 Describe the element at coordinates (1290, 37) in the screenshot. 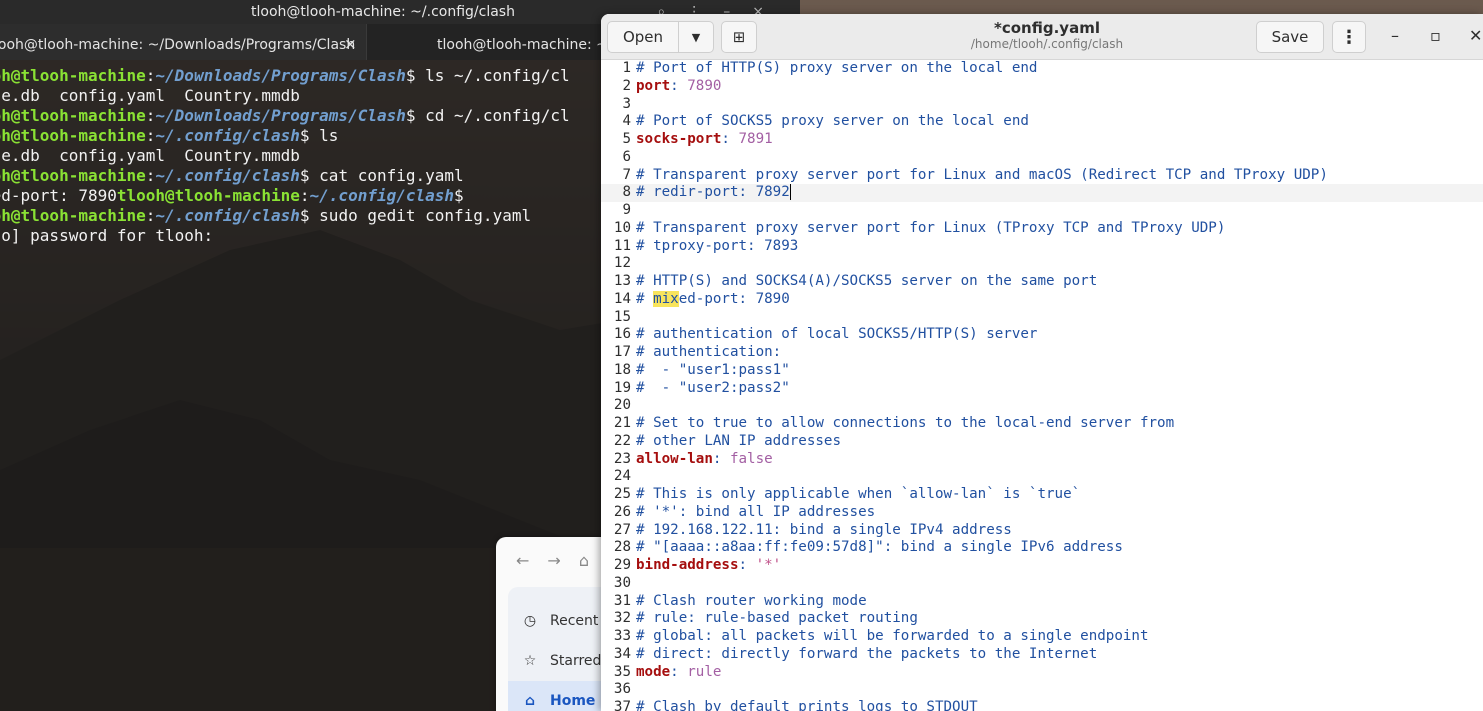

I see `save-button: Save` at that location.